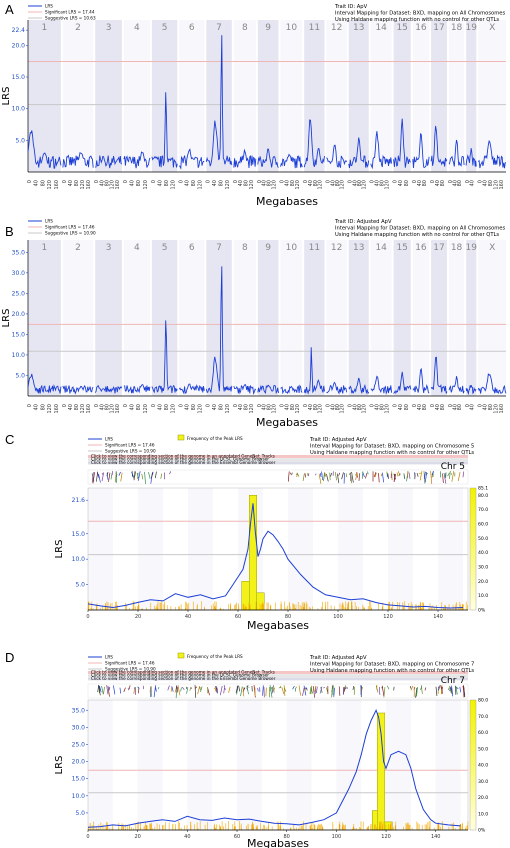 The image size is (510, 848). I want to click on chromosome-label: 17, so click(438, 28).